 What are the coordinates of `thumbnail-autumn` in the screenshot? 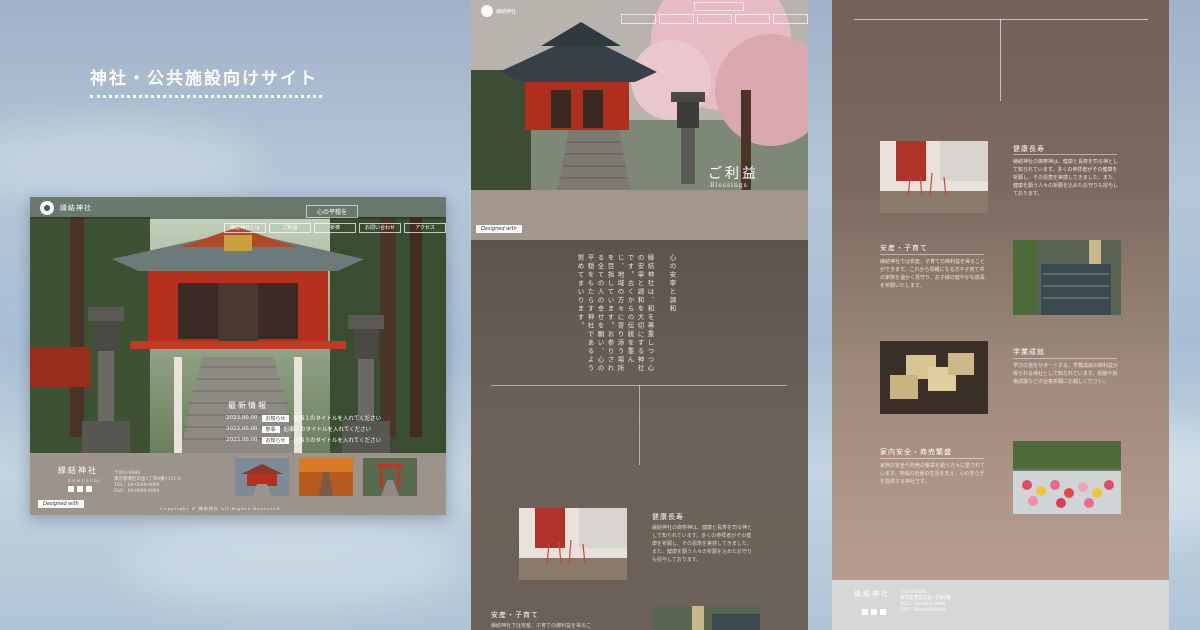 It's located at (326, 477).